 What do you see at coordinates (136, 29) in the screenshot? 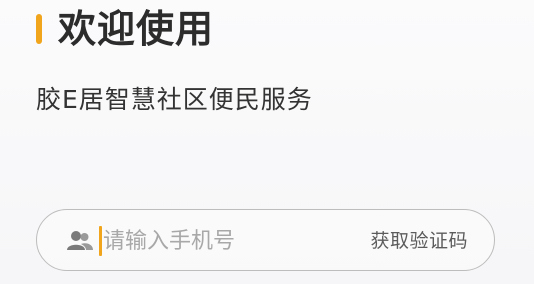
I see `page-title: 欢迎使用` at bounding box center [136, 29].